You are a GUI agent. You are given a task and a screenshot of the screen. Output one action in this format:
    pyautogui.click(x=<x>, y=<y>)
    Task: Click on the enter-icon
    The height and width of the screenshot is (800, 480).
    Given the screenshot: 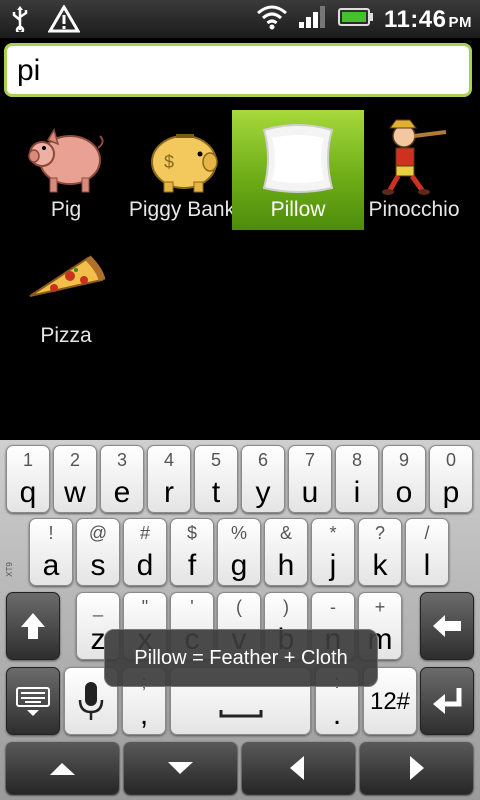 What is the action you would take?
    pyautogui.click(x=447, y=701)
    